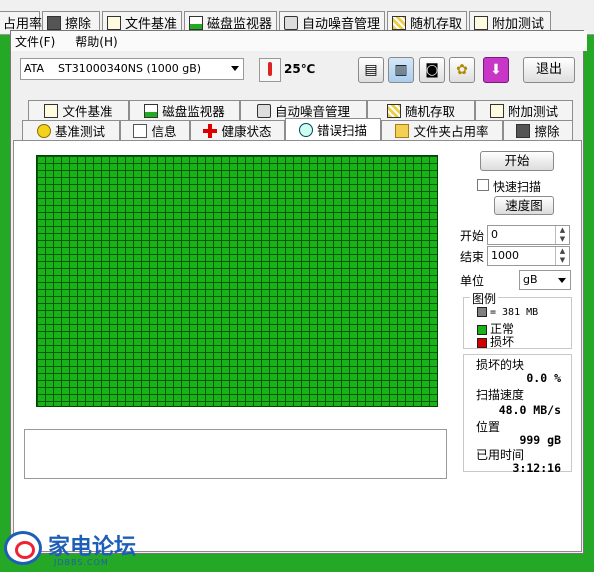 This screenshot has height=572, width=594. What do you see at coordinates (472, 257) in the screenshot?
I see `end-field-label: 结束` at bounding box center [472, 257].